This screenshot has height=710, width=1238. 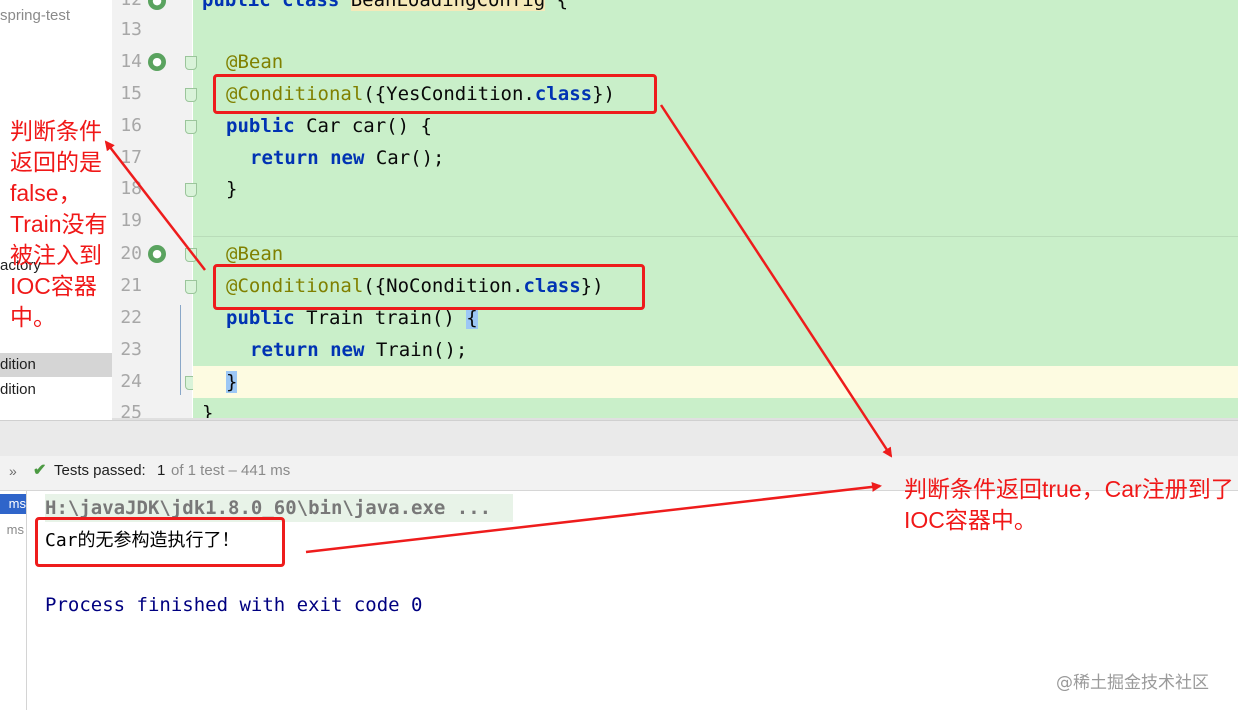 I want to click on arrow-to-left-note, so click(x=155, y=205).